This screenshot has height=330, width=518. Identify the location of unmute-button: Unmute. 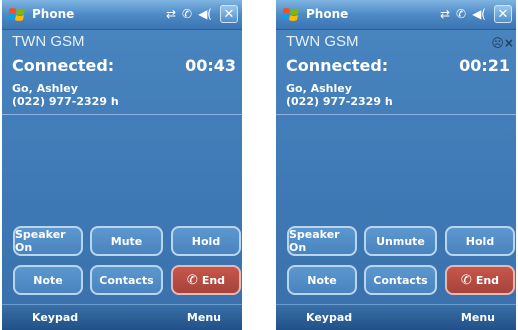
(400, 241).